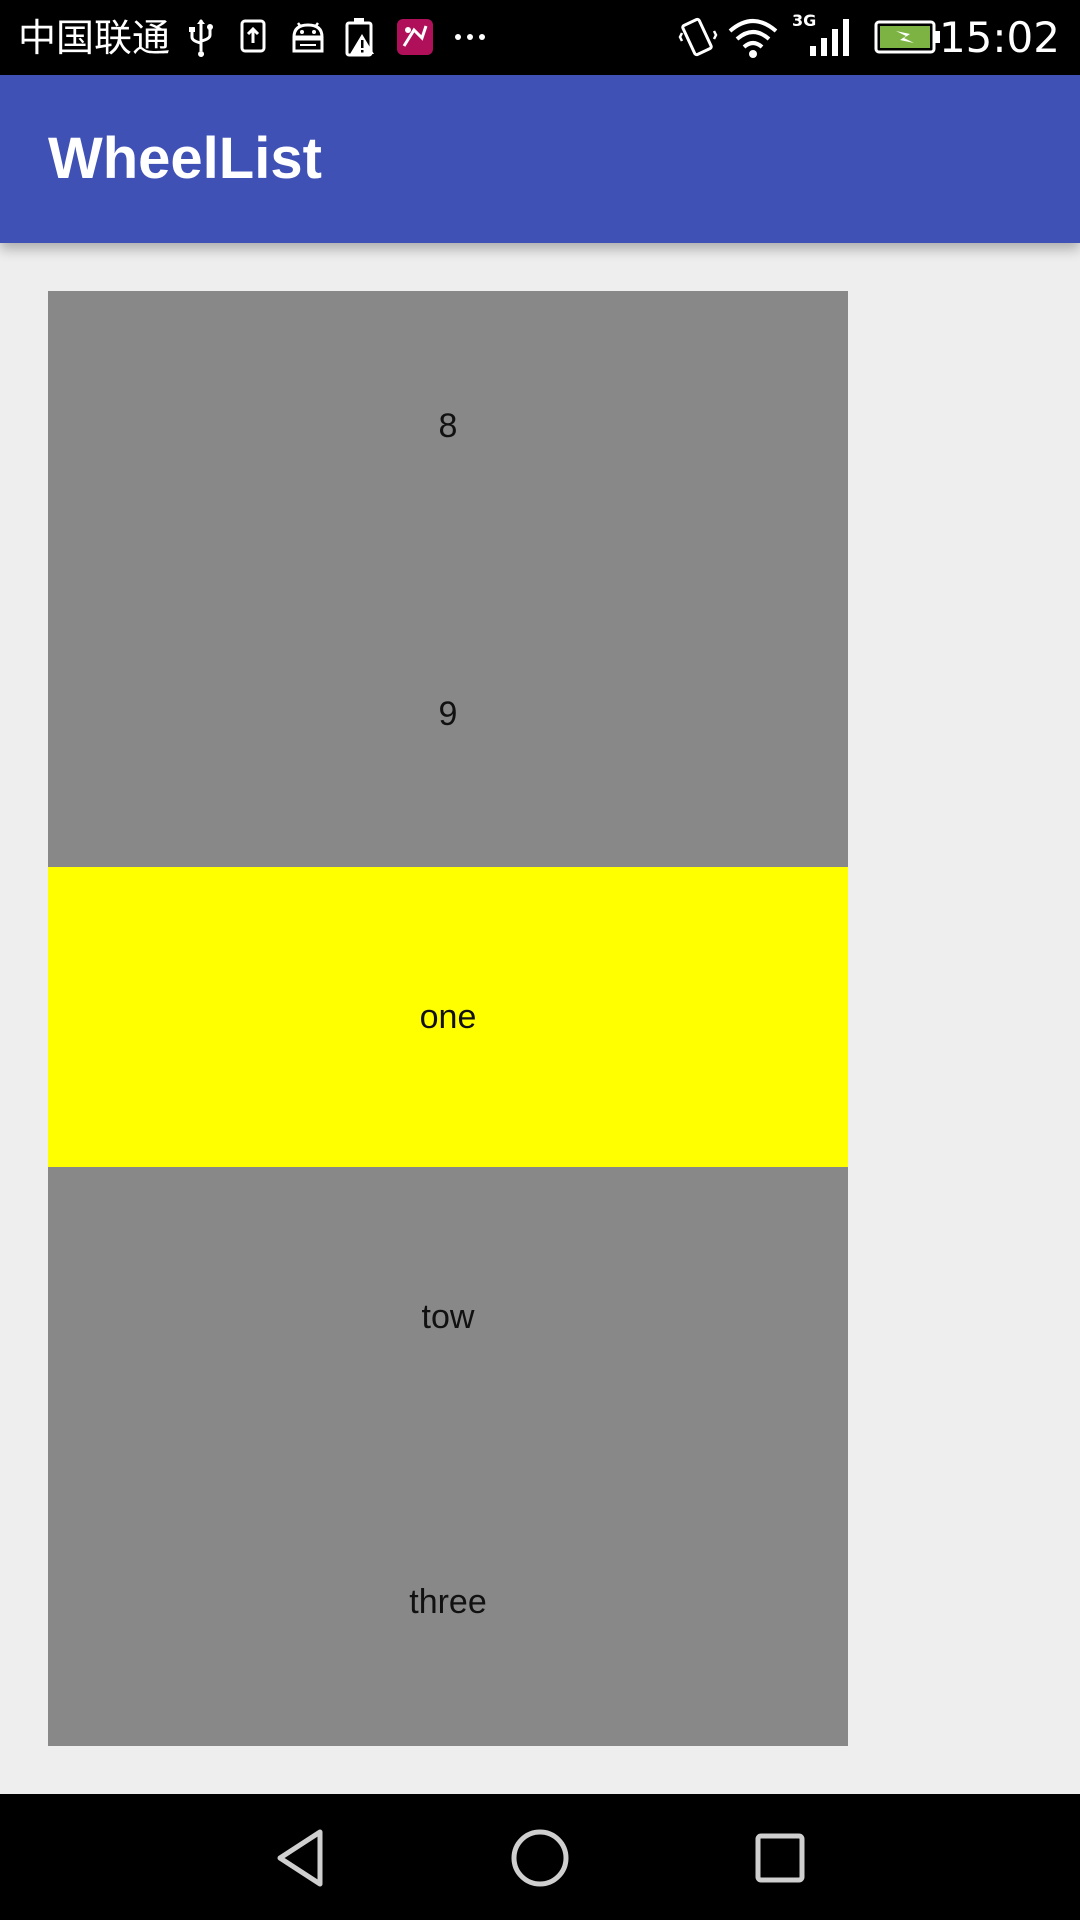 The image size is (1080, 1920). I want to click on navigation-bar, so click(540, 1857).